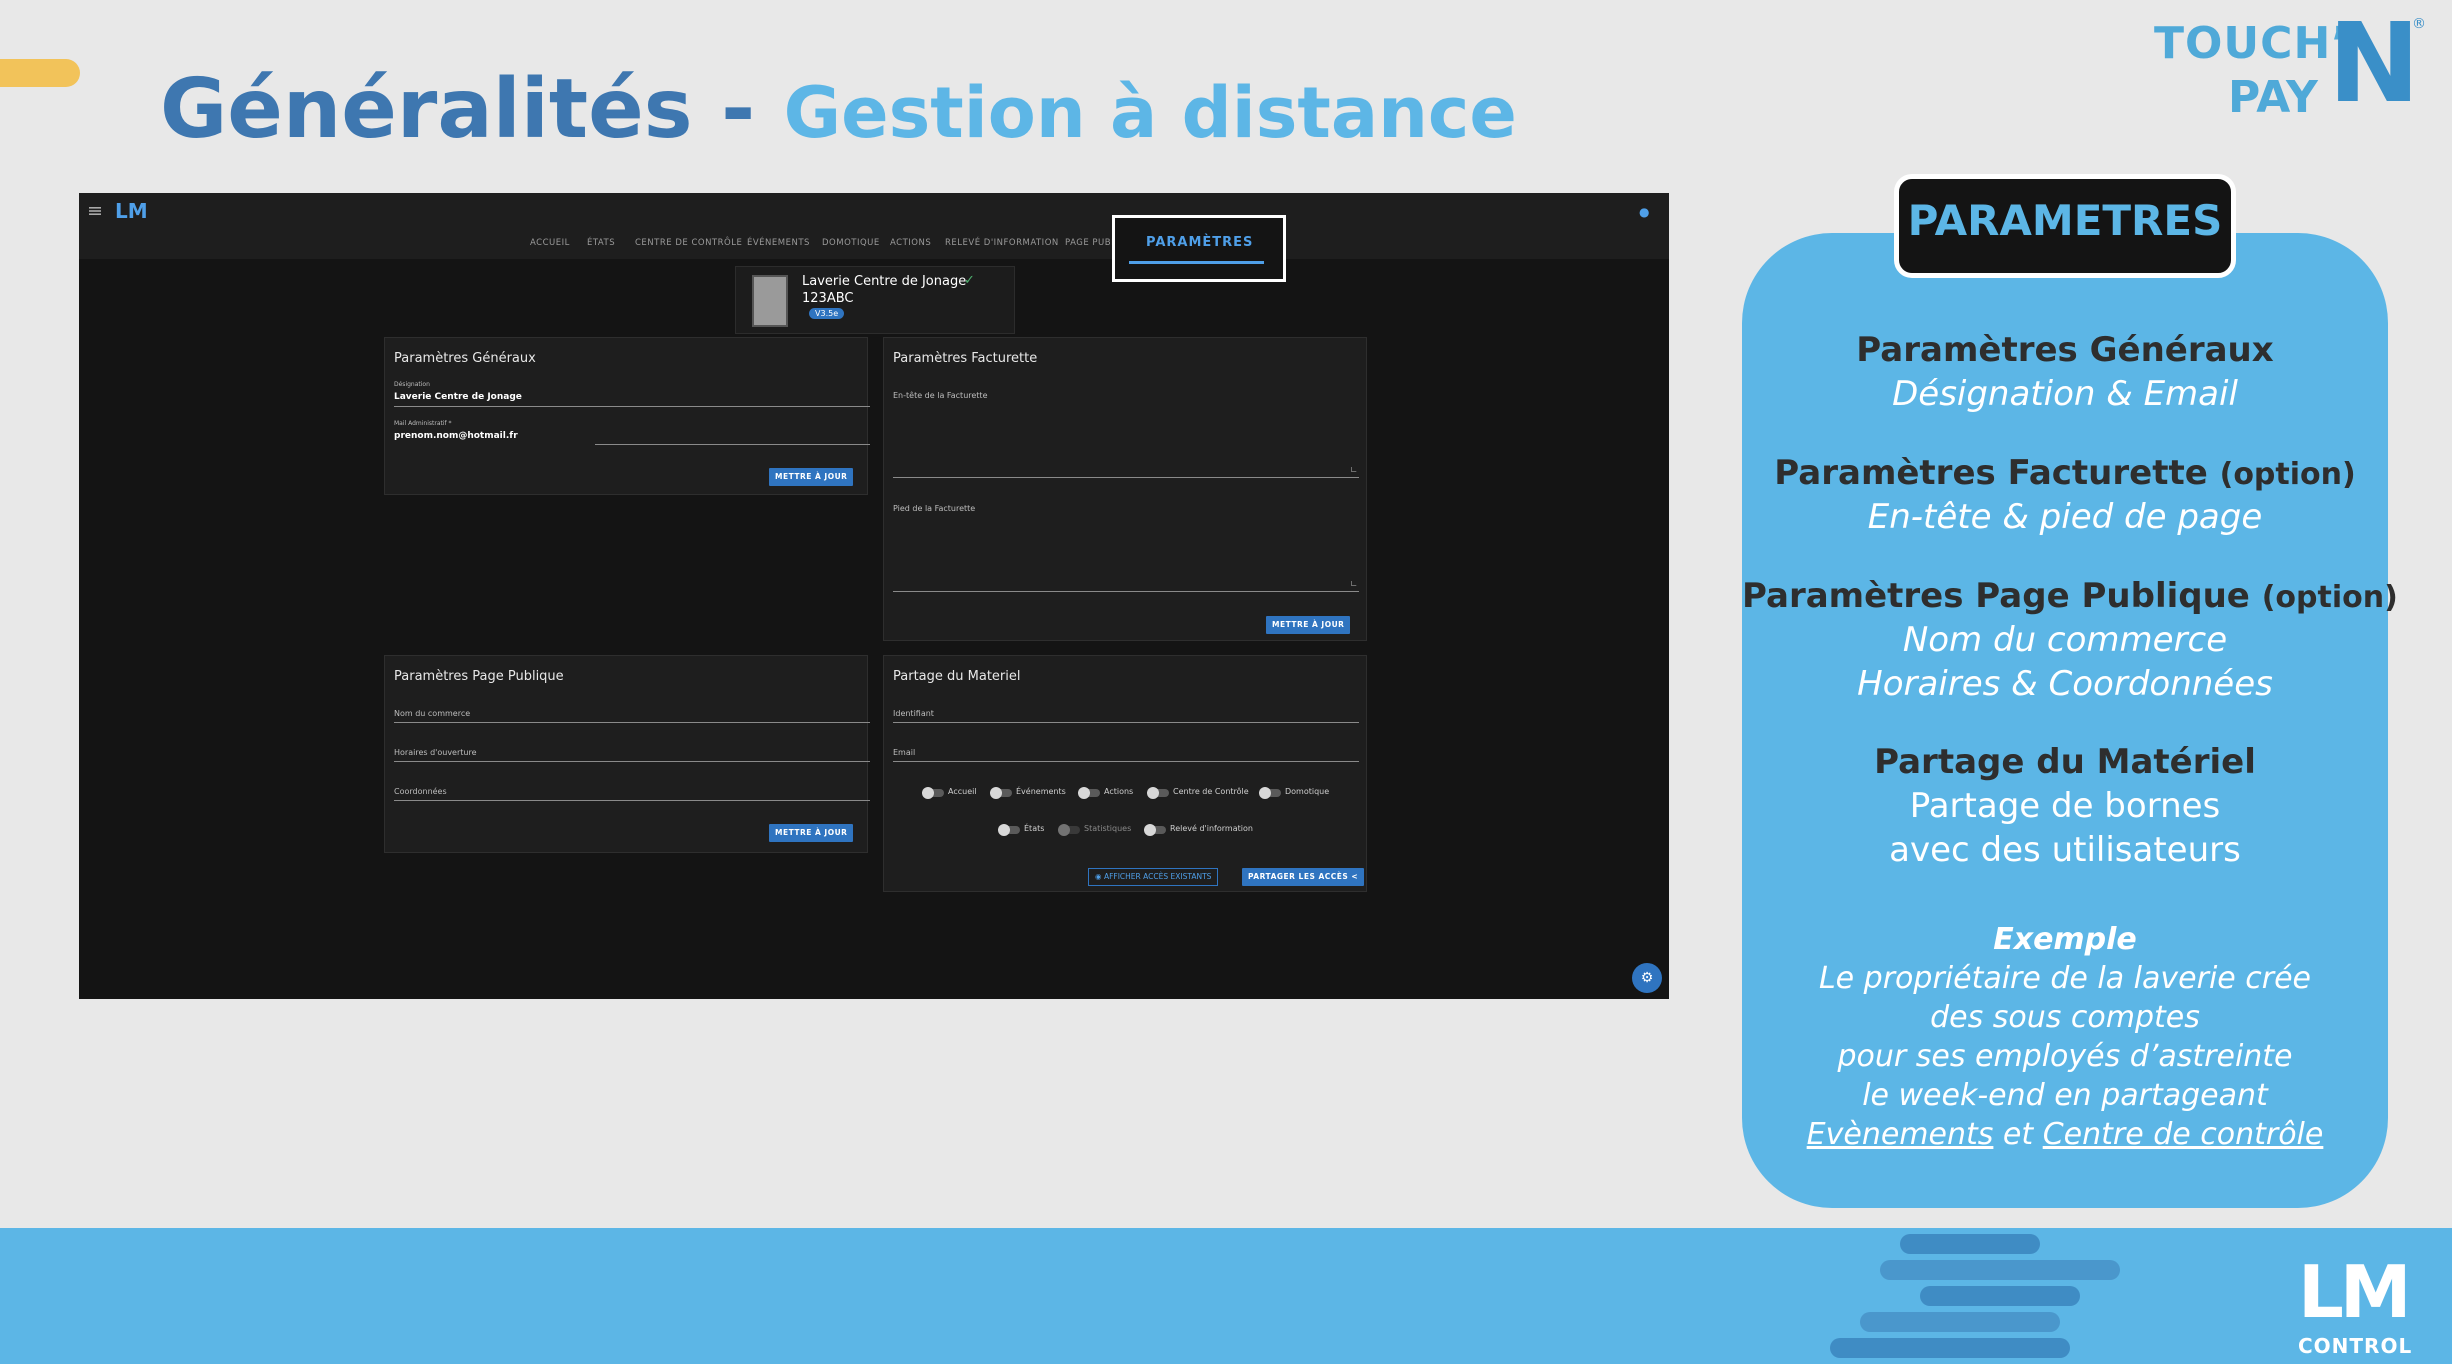 Image resolution: width=2452 pixels, height=1364 pixels. I want to click on show-access-button: ◉ AFFICHER ACCÈS EXISTANTS, so click(1153, 877).